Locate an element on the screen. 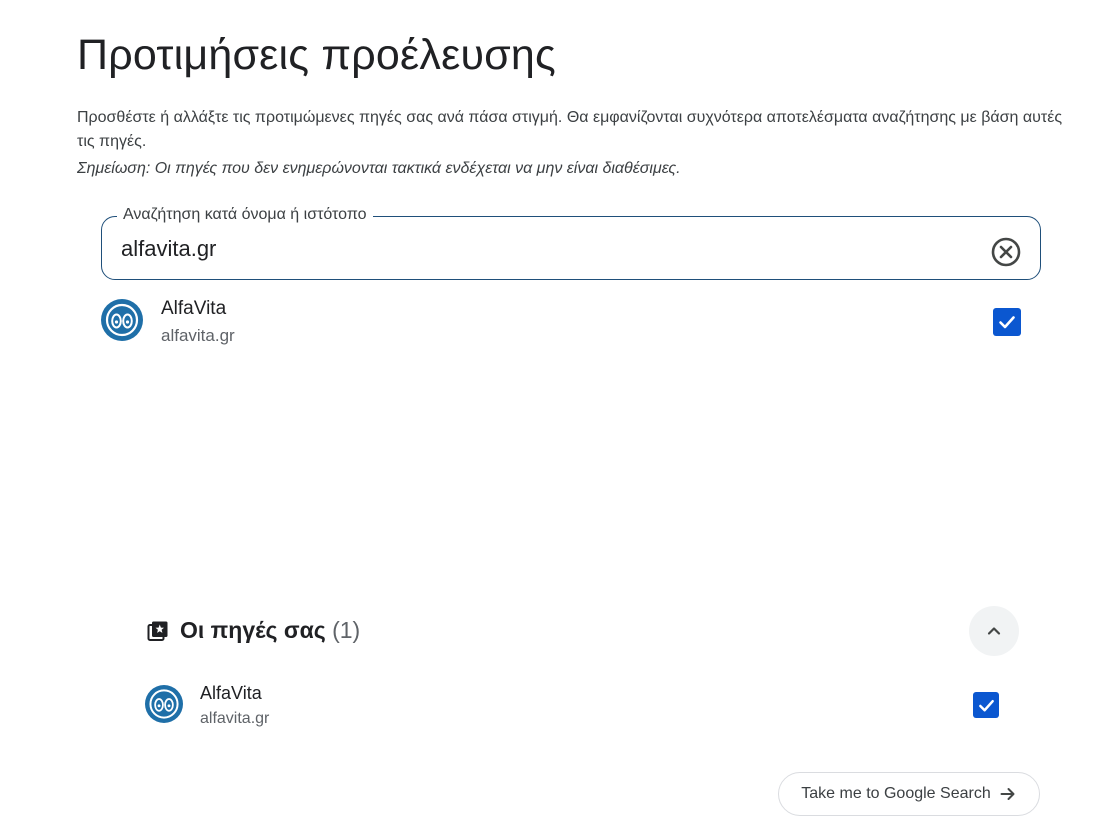  page-title: Προτιμήσεις προέλευσης is located at coordinates (316, 54).